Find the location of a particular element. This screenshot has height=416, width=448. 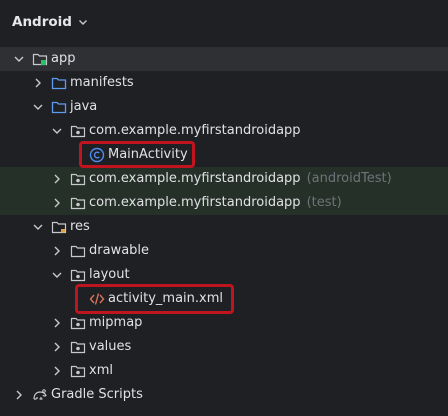

project-view-header: Android is located at coordinates (224, 22).